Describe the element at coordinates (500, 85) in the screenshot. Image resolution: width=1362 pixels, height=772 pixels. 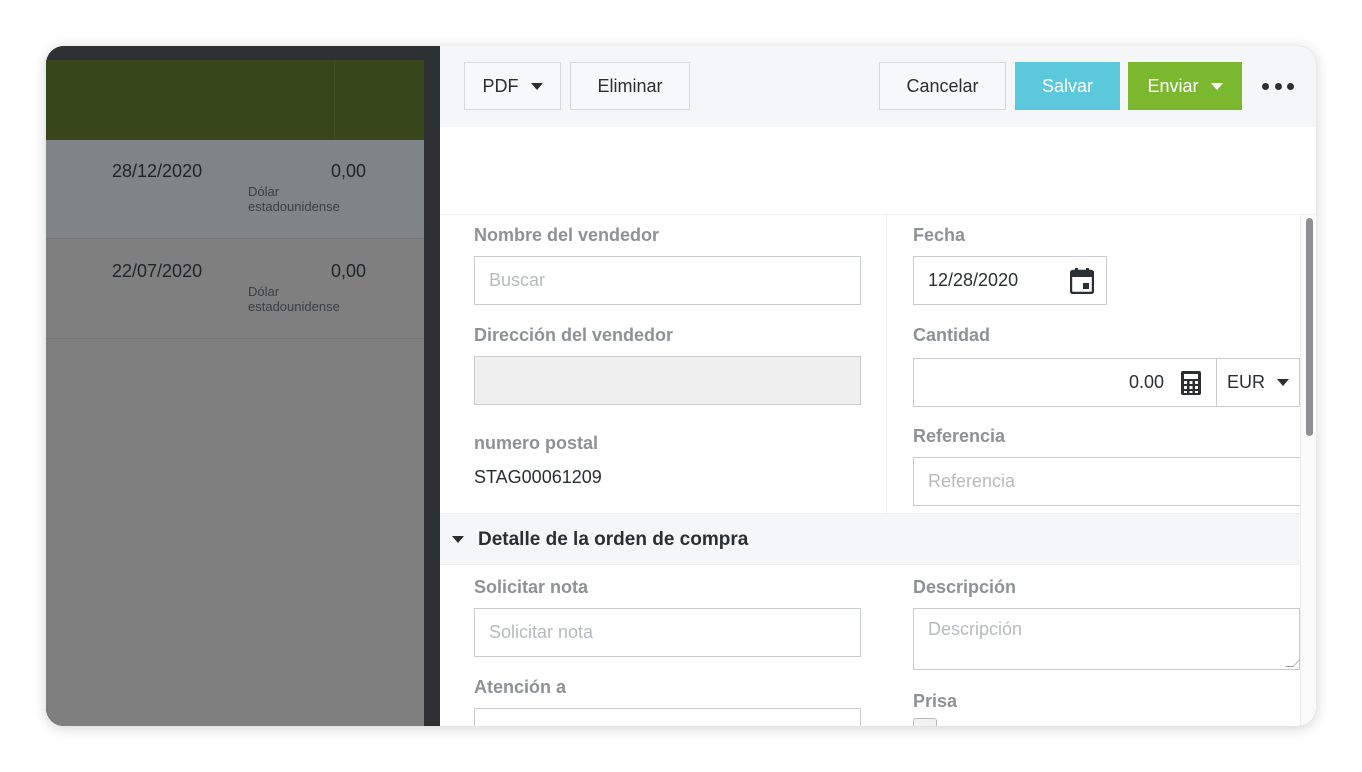
I see `pdf-button-label: PDF` at that location.